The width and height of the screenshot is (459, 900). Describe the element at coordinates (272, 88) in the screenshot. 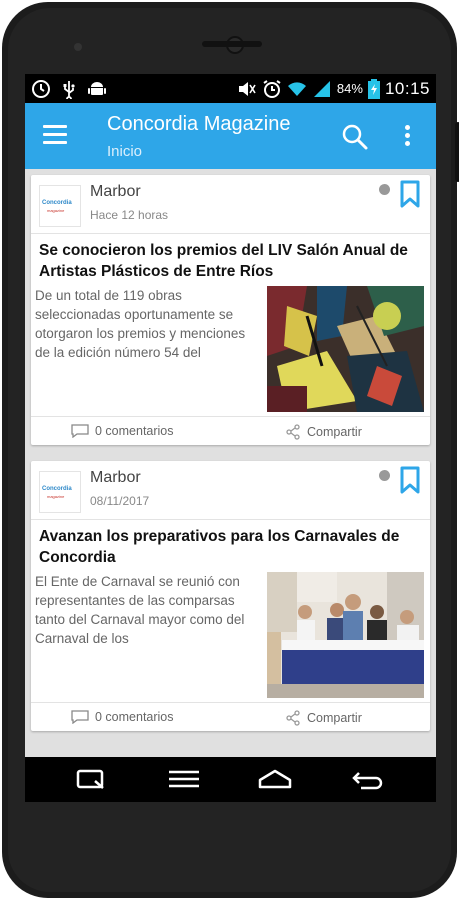

I see `alarm-icon` at that location.